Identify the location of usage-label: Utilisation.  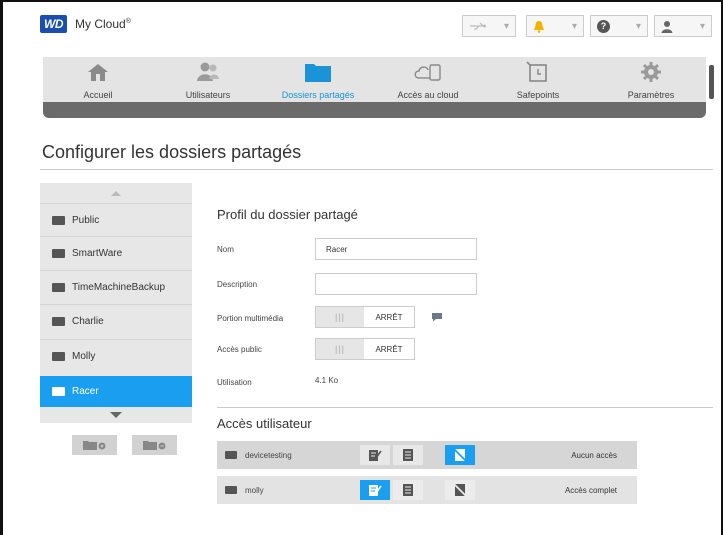
(234, 382).